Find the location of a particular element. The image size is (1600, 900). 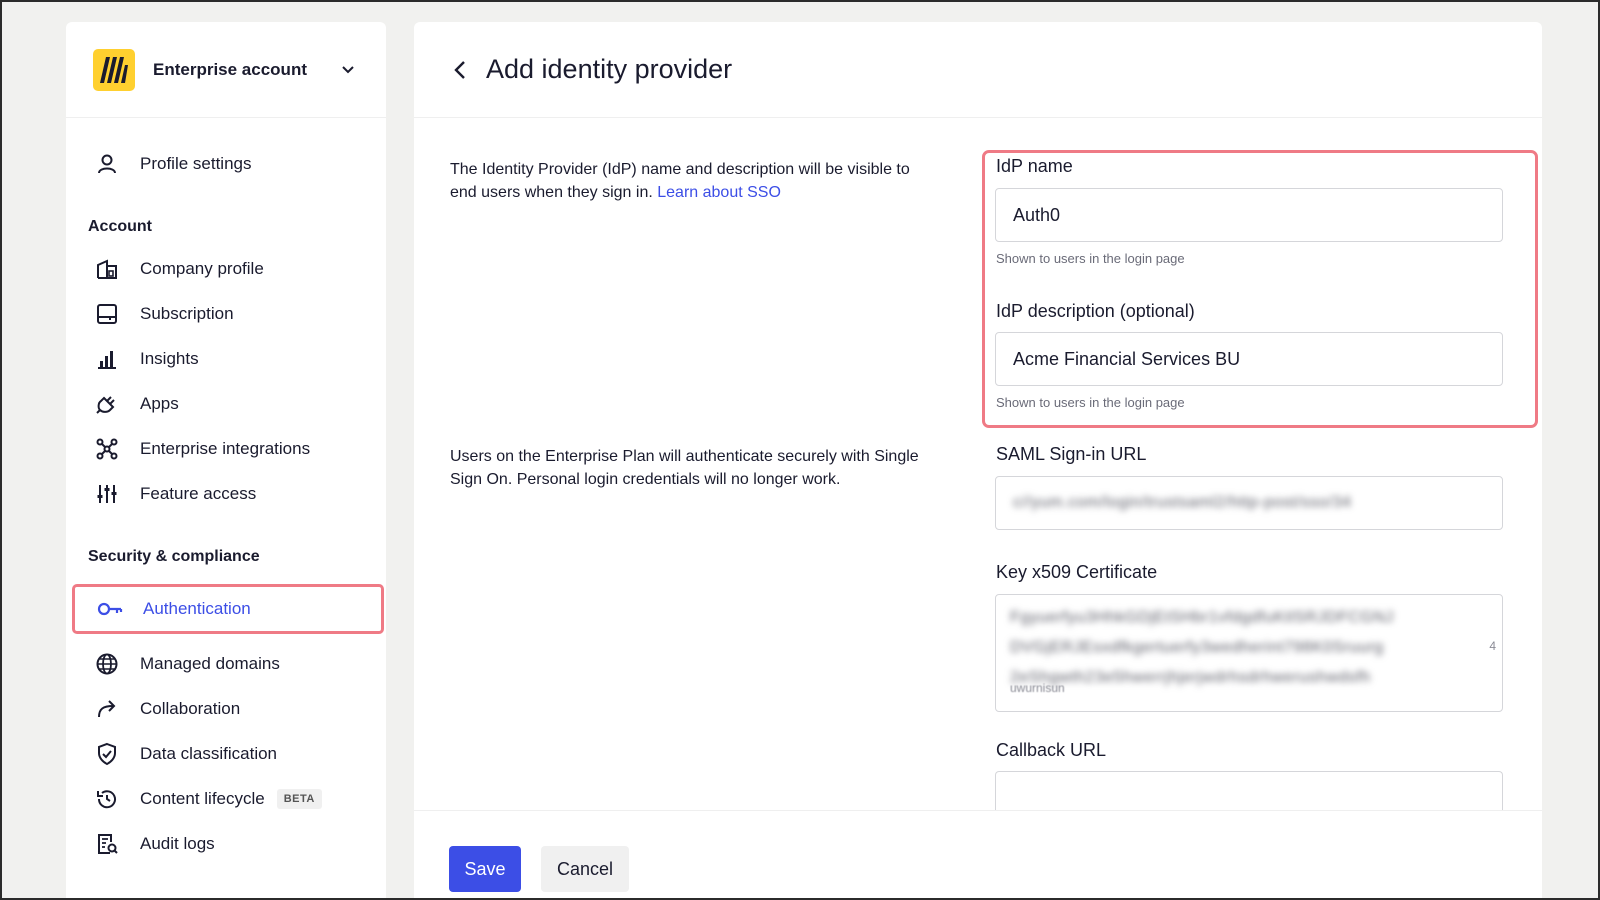

page-header: Add identity provider is located at coordinates (978, 70).